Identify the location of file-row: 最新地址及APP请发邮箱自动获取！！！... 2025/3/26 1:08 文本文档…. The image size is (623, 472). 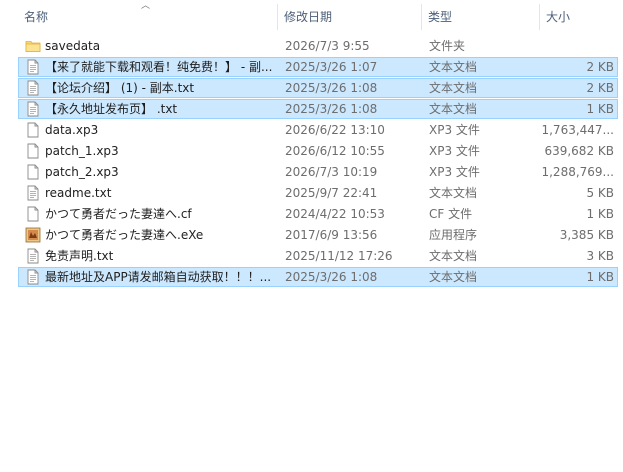
(318, 277).